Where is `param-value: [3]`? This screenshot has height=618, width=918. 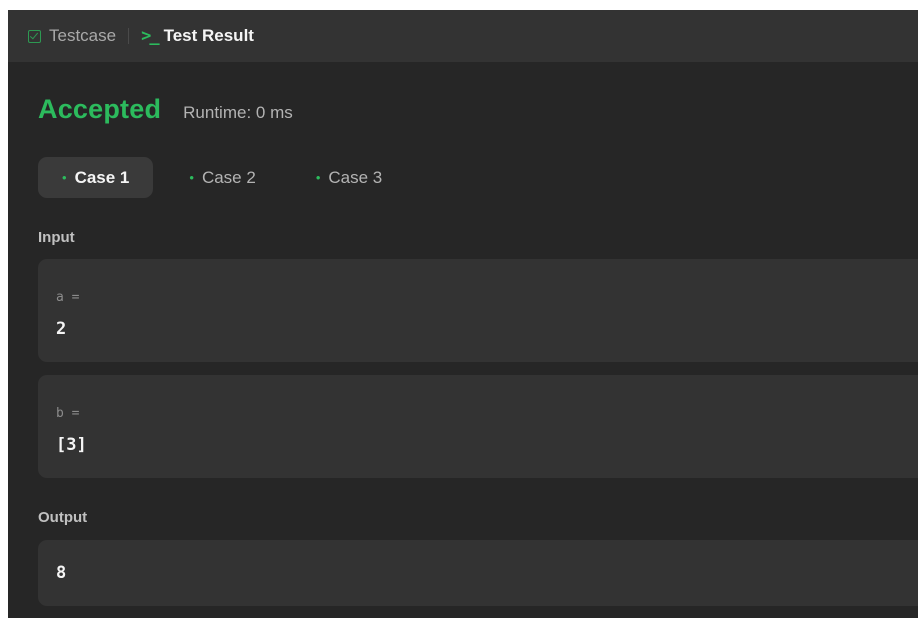
param-value: [3] is located at coordinates (71, 445).